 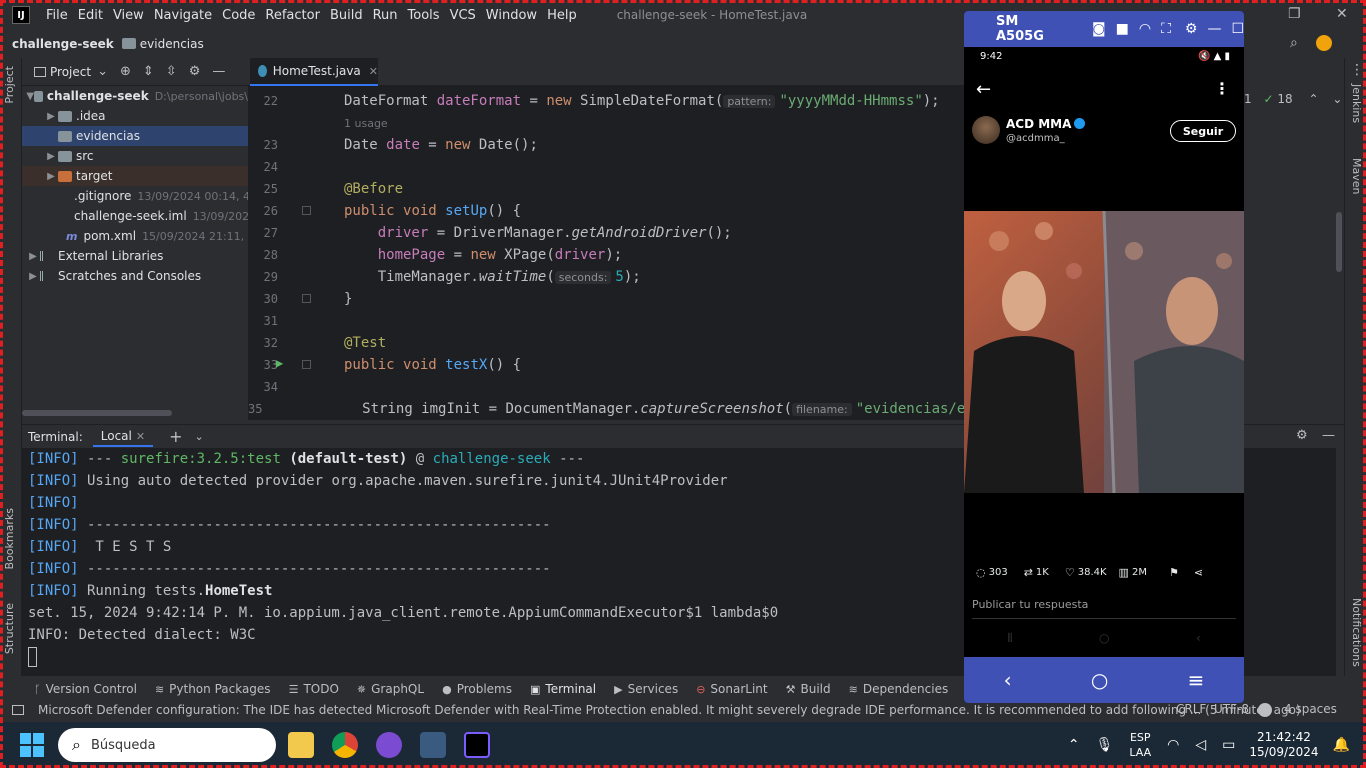 I want to click on reply-button: ◌ 303, so click(x=992, y=572).